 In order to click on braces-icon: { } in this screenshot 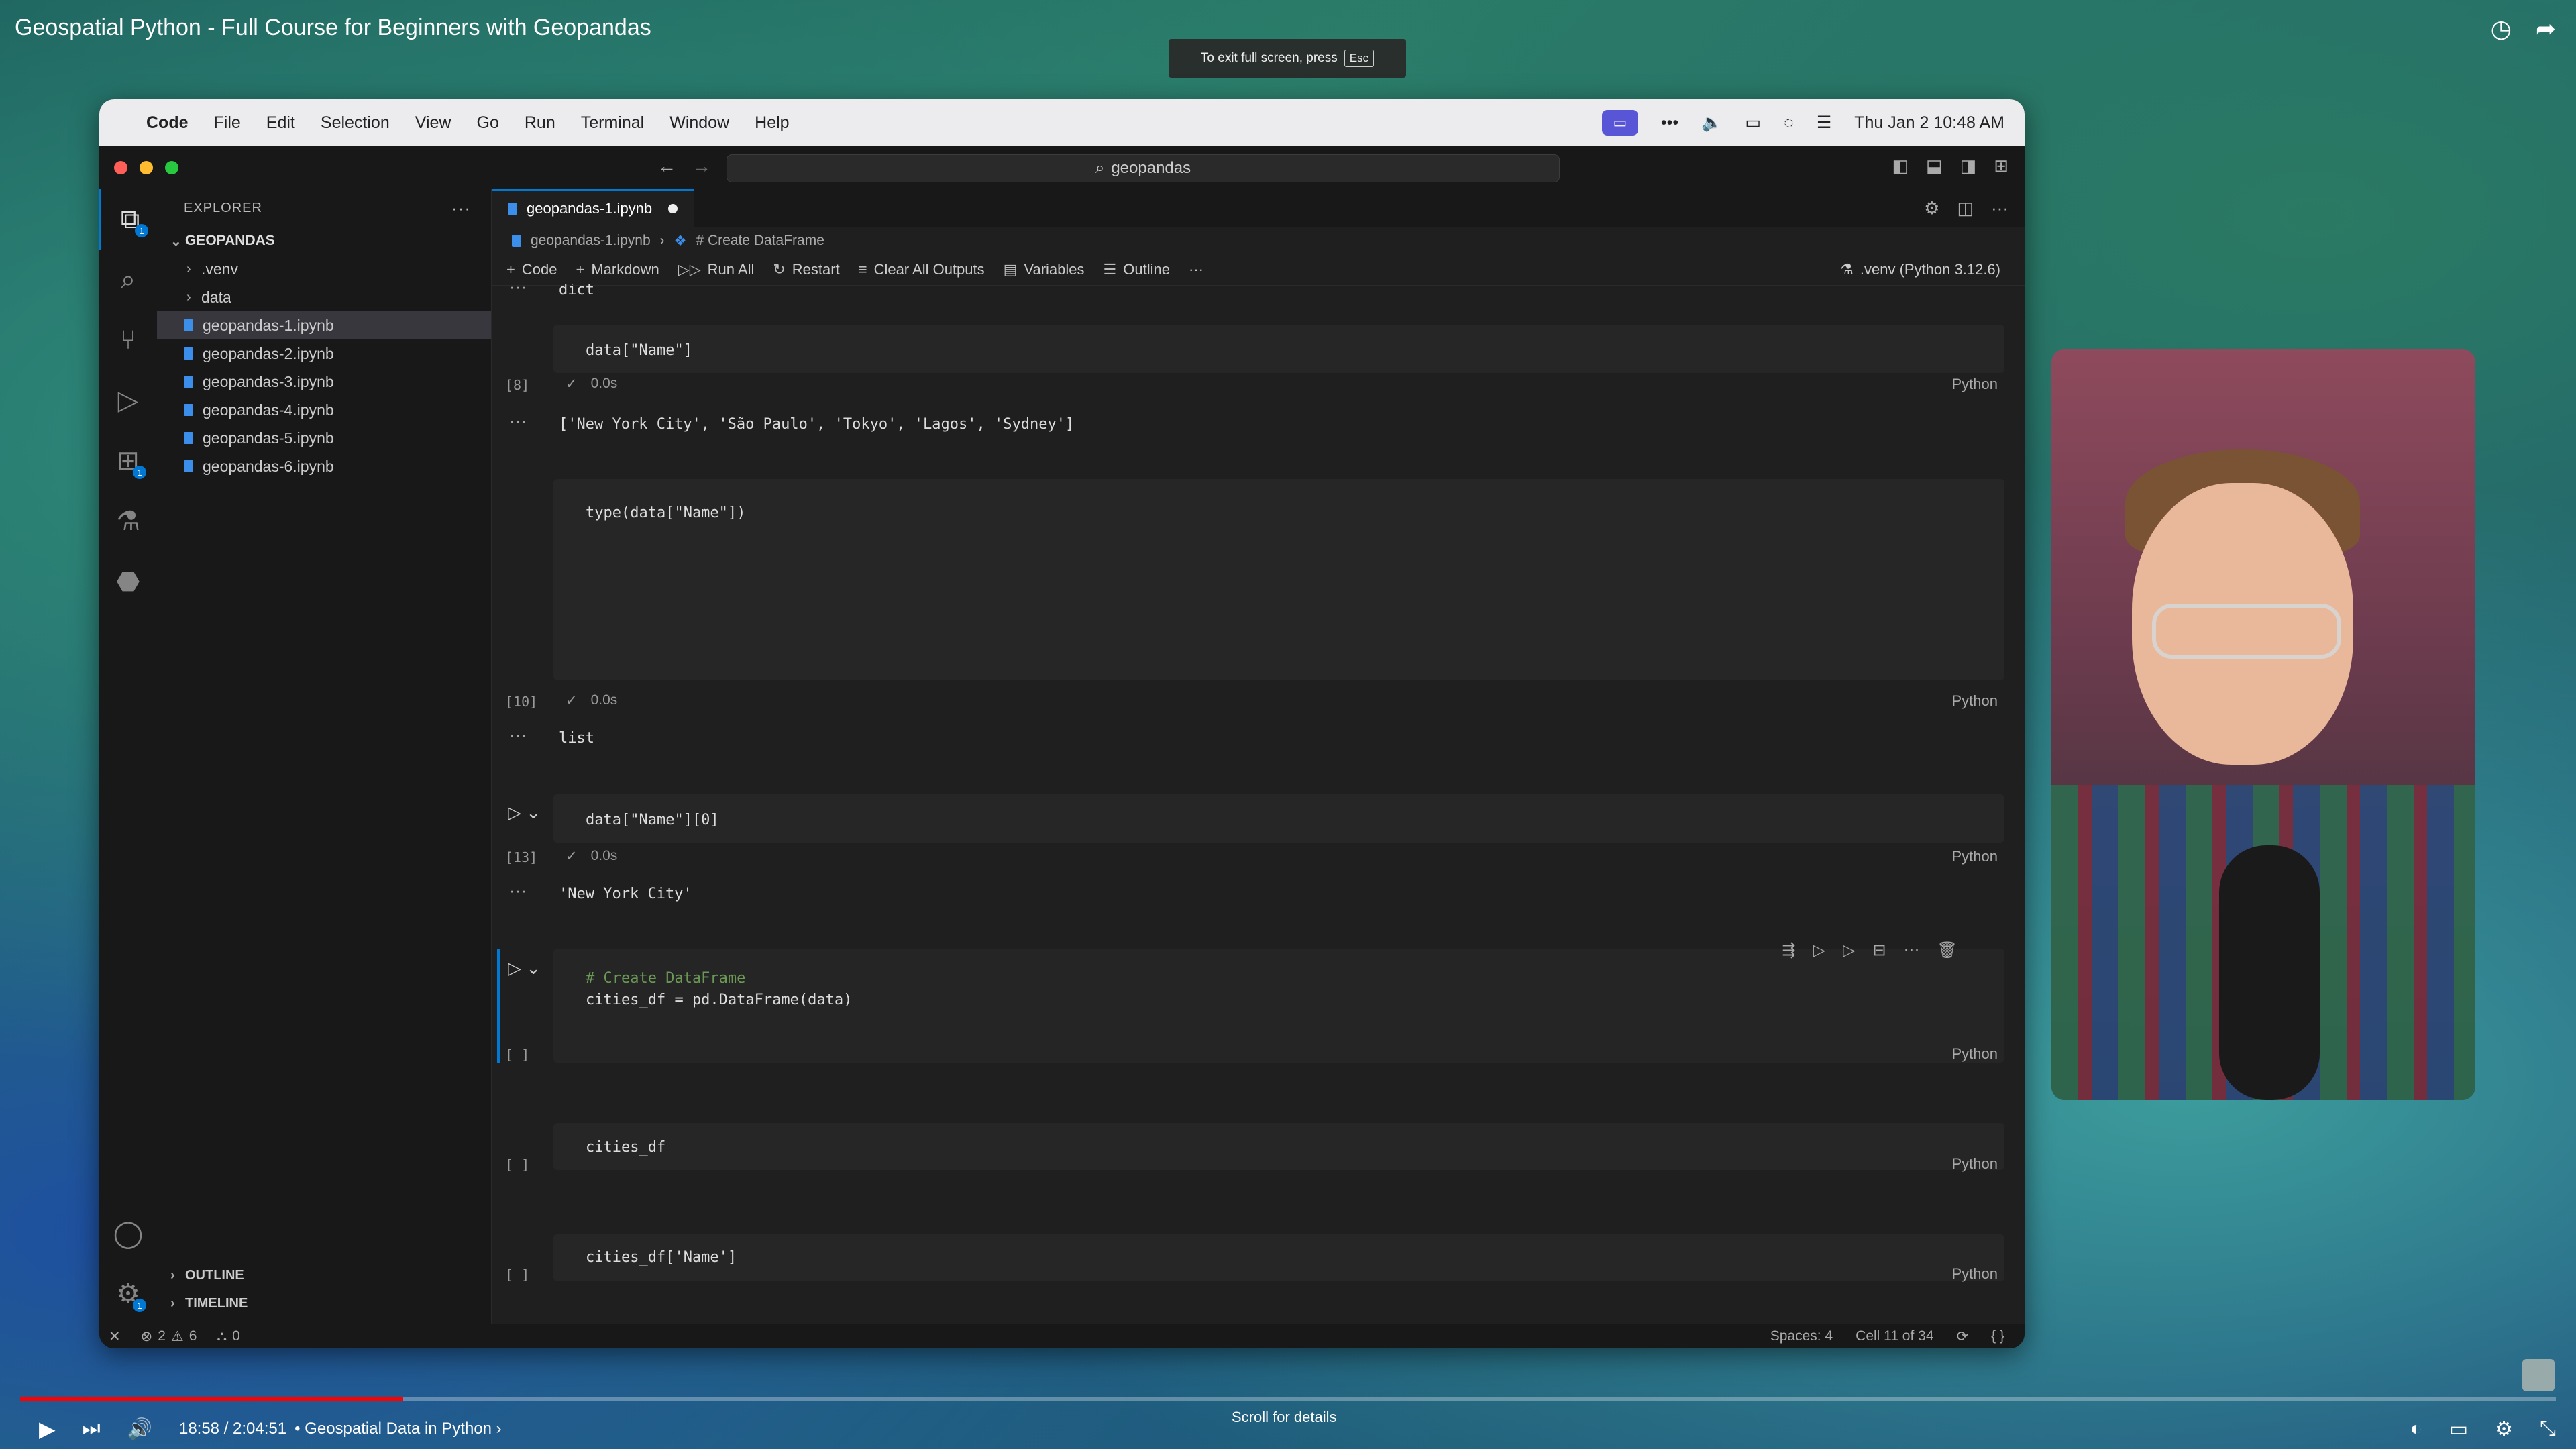, I will do `click(1997, 1336)`.